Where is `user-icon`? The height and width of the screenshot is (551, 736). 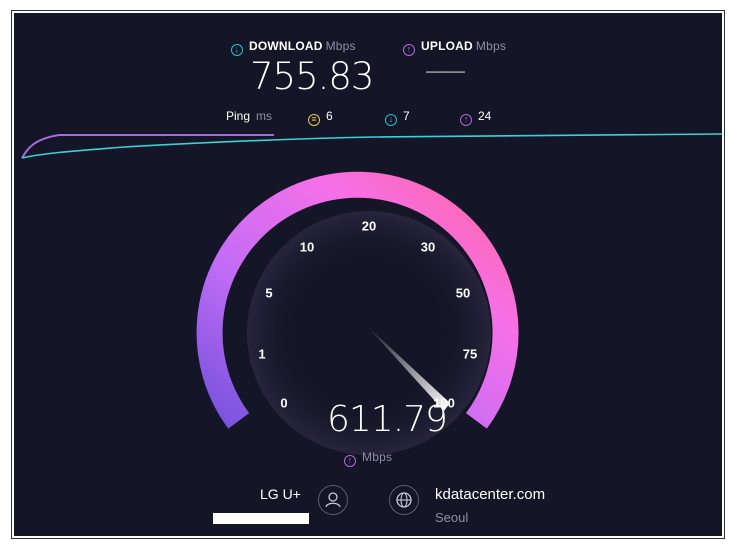
user-icon is located at coordinates (333, 500).